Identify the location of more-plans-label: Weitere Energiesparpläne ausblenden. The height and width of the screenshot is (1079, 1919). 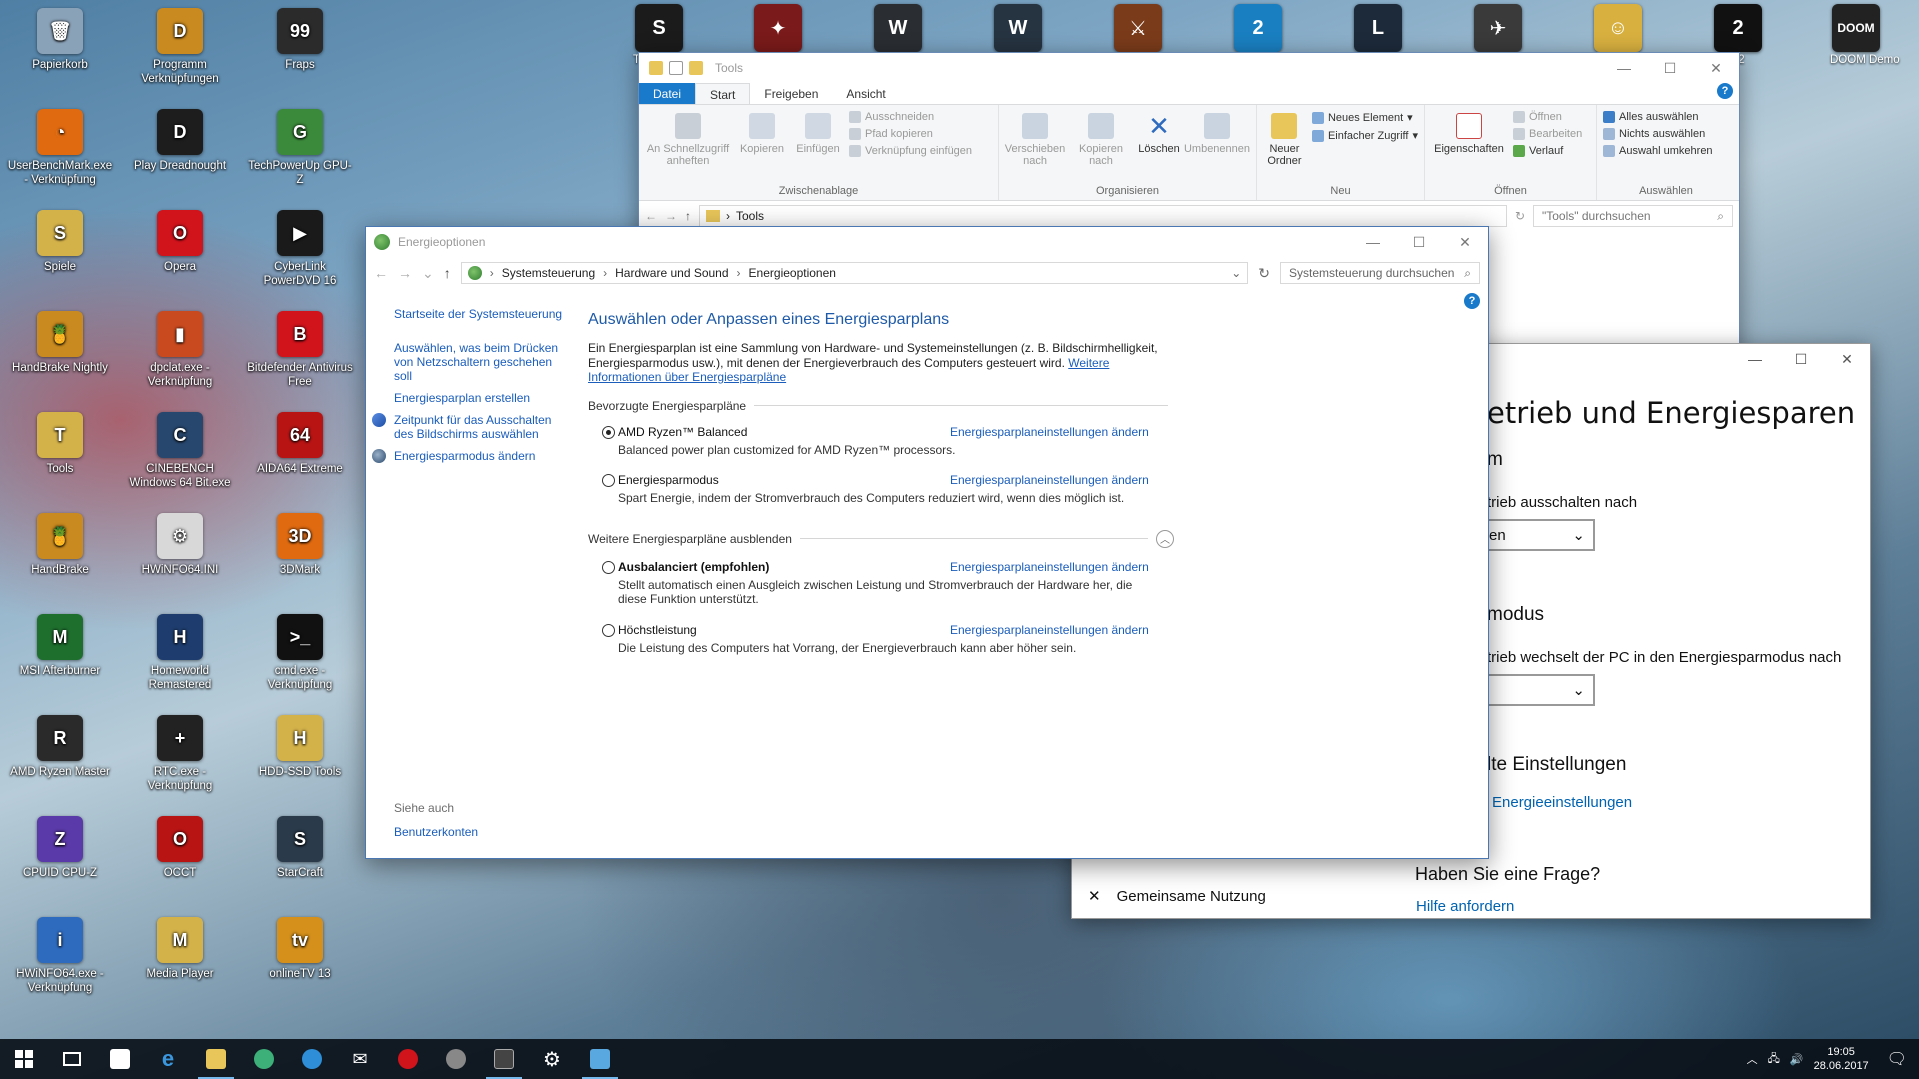
(690, 539).